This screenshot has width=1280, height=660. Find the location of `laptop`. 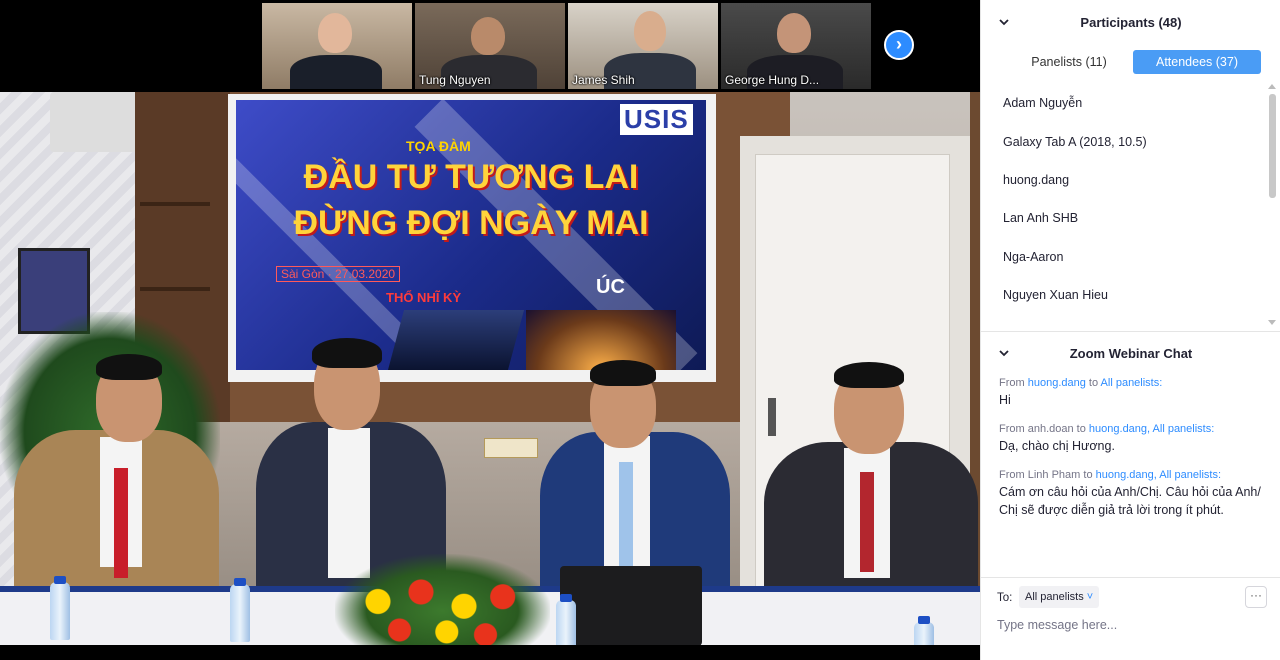

laptop is located at coordinates (631, 605).